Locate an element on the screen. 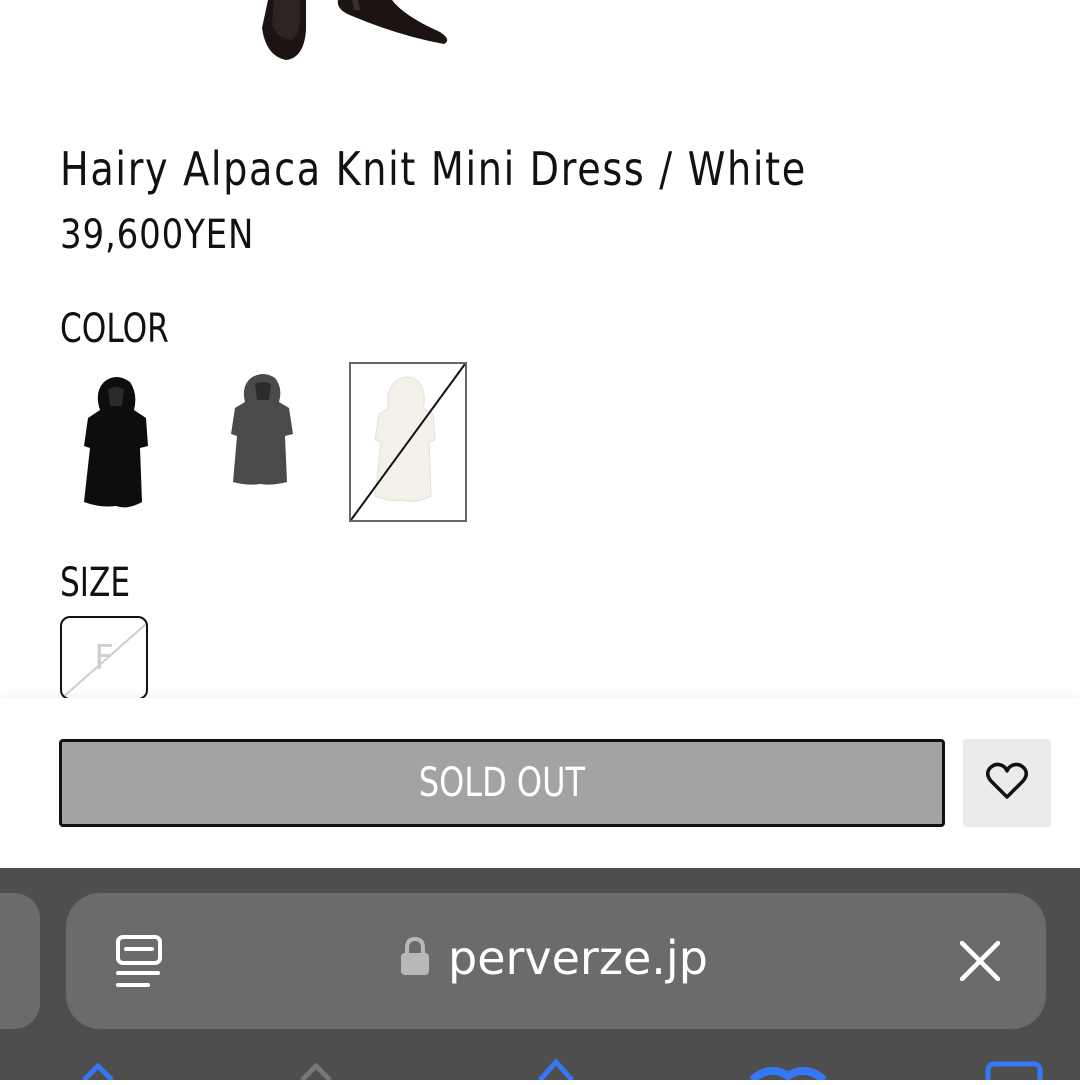 This screenshot has height=1085, width=1080. gray-dress-thumbnail is located at coordinates (262, 429).